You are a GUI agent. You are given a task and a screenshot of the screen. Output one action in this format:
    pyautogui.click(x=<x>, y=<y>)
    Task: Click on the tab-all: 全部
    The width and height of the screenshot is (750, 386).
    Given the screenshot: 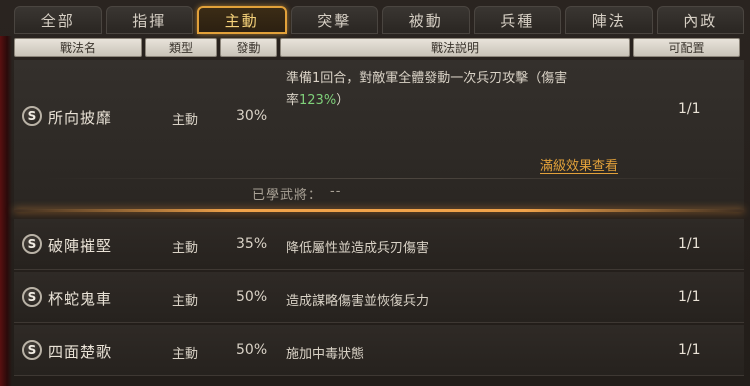 What is the action you would take?
    pyautogui.click(x=58, y=20)
    